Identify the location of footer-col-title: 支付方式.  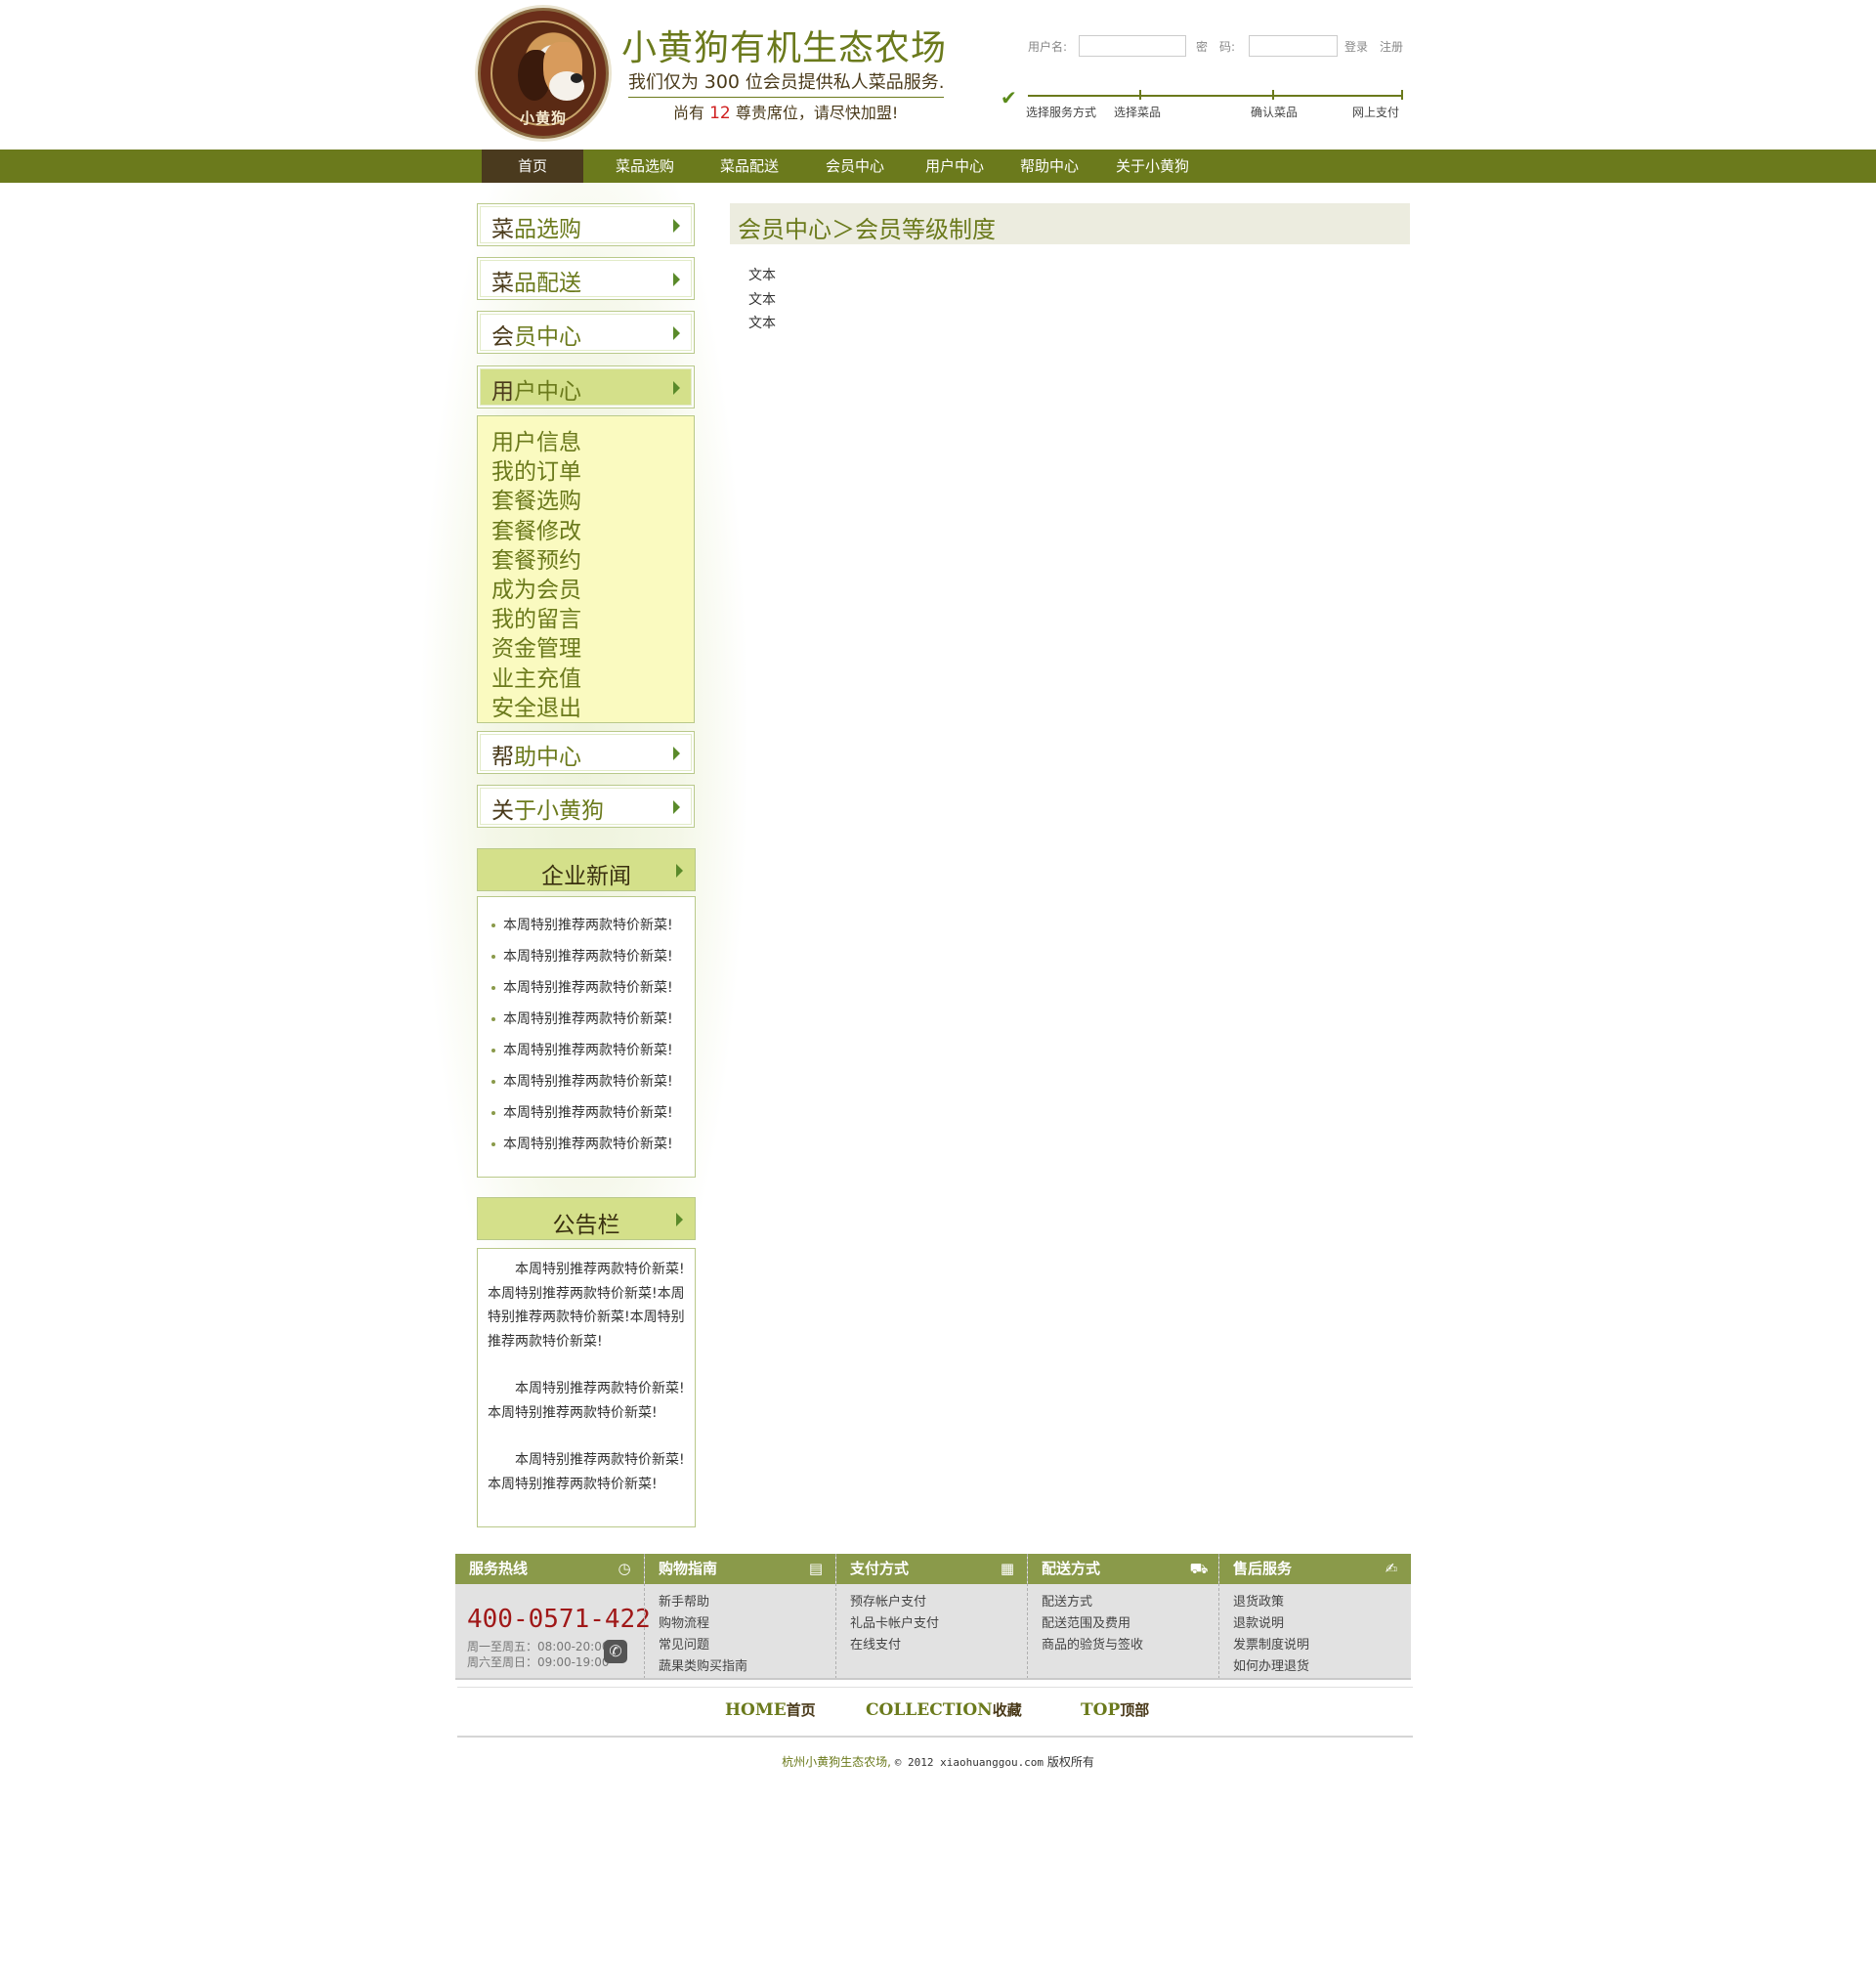
(880, 1569).